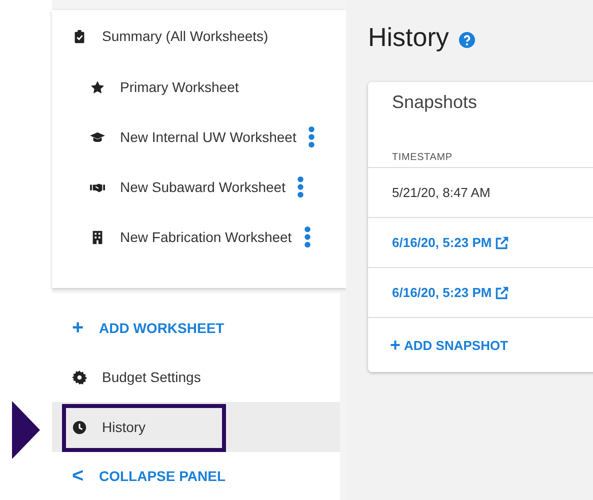 The image size is (593, 500). Describe the element at coordinates (179, 87) in the screenshot. I see `worksheet-item: Primary Worksheet` at that location.